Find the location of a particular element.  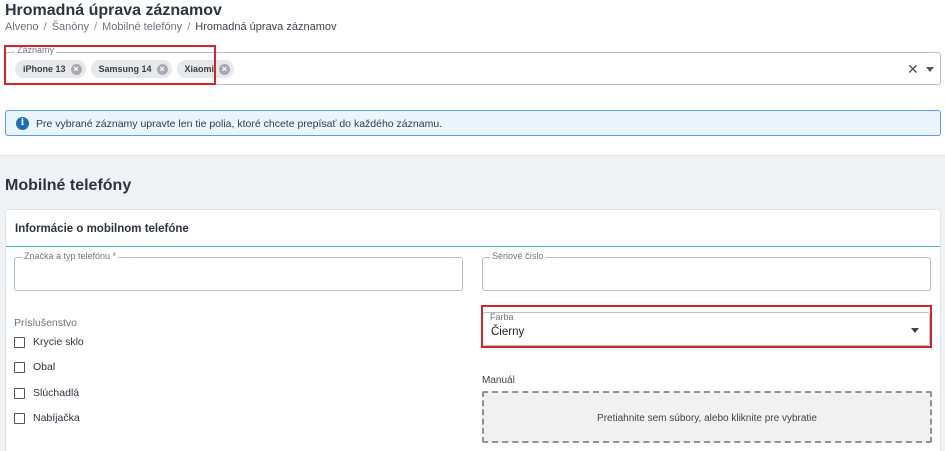

checkbox-nabijacka: Nabíjačka is located at coordinates (47, 418).